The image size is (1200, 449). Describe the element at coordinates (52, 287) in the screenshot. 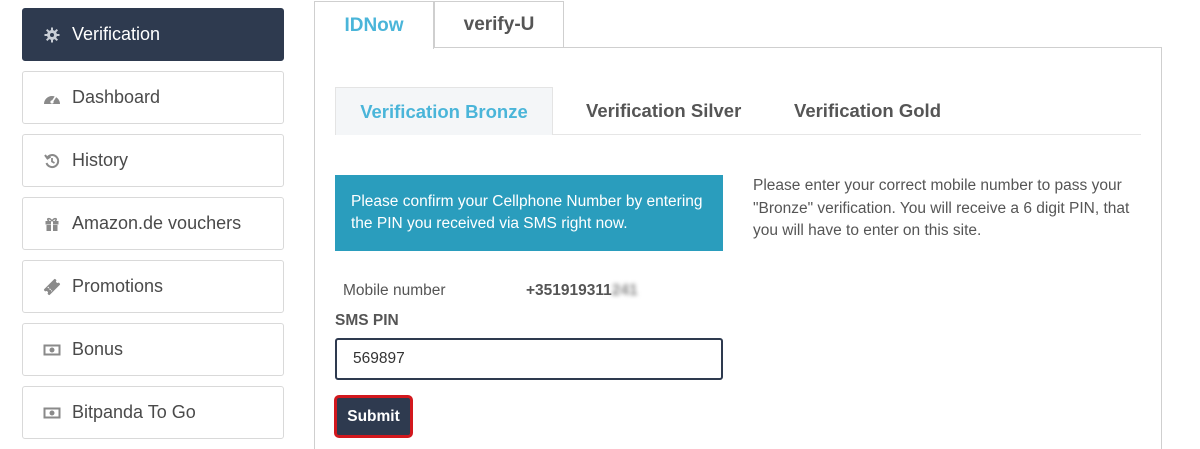

I see `ticket-icon` at that location.